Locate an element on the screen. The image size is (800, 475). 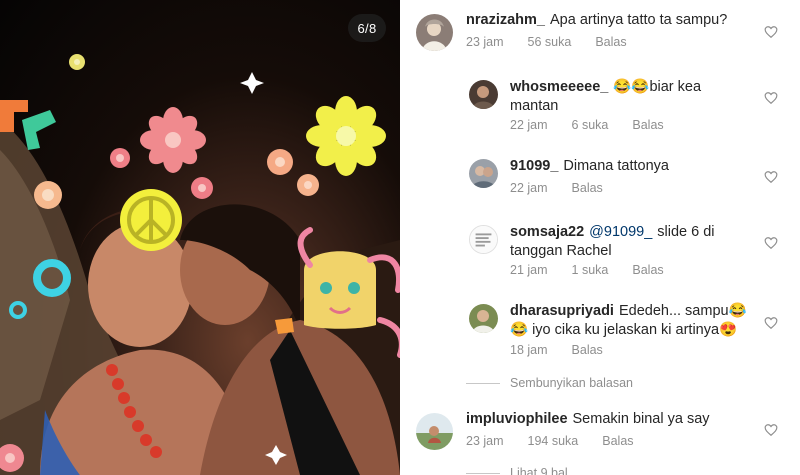
hide-replies-button: Sembunyikan balasan is located at coordinates (549, 383).